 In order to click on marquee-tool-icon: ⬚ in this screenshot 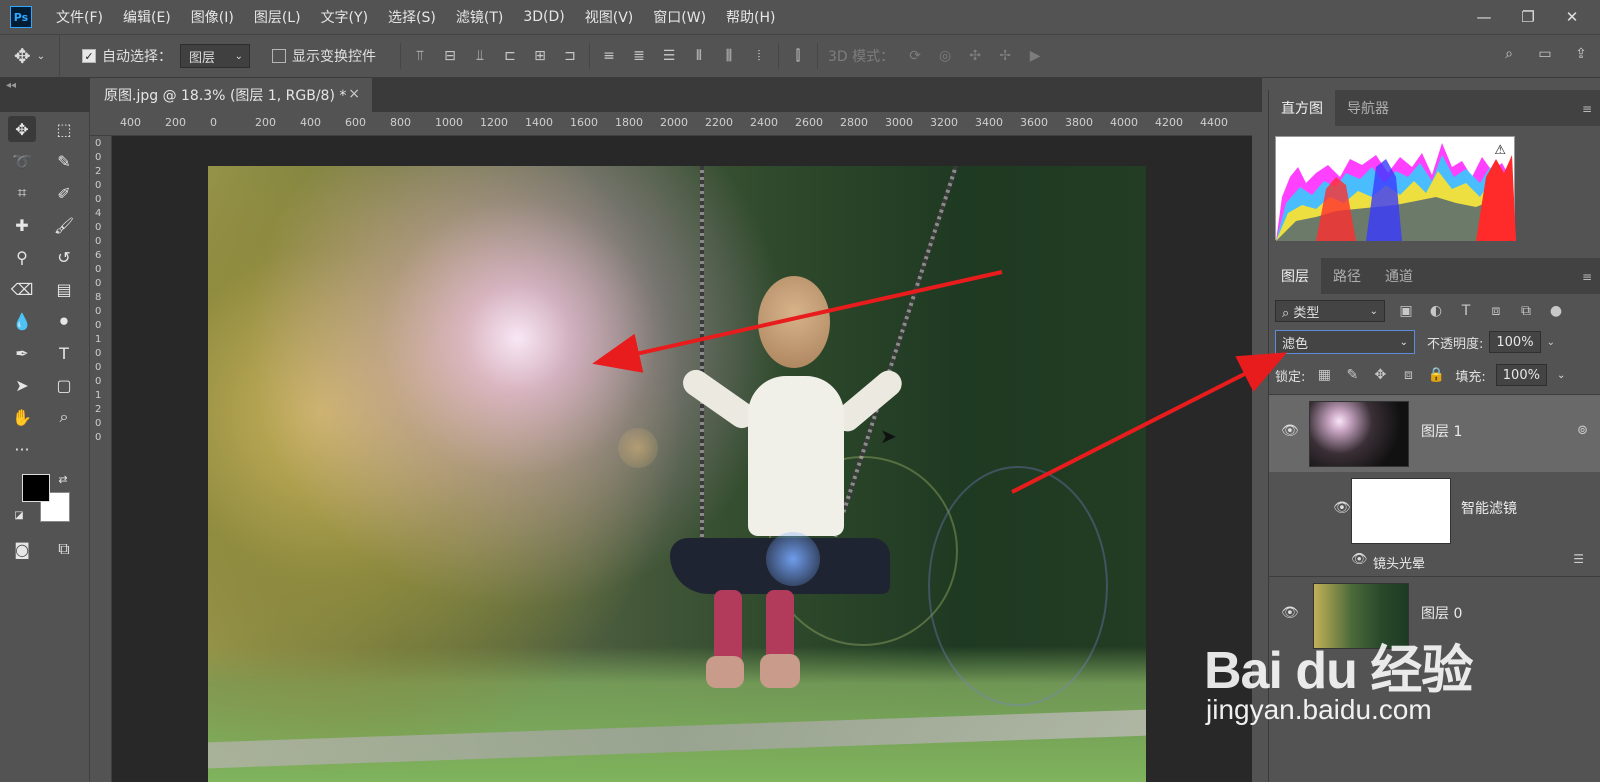, I will do `click(64, 129)`.